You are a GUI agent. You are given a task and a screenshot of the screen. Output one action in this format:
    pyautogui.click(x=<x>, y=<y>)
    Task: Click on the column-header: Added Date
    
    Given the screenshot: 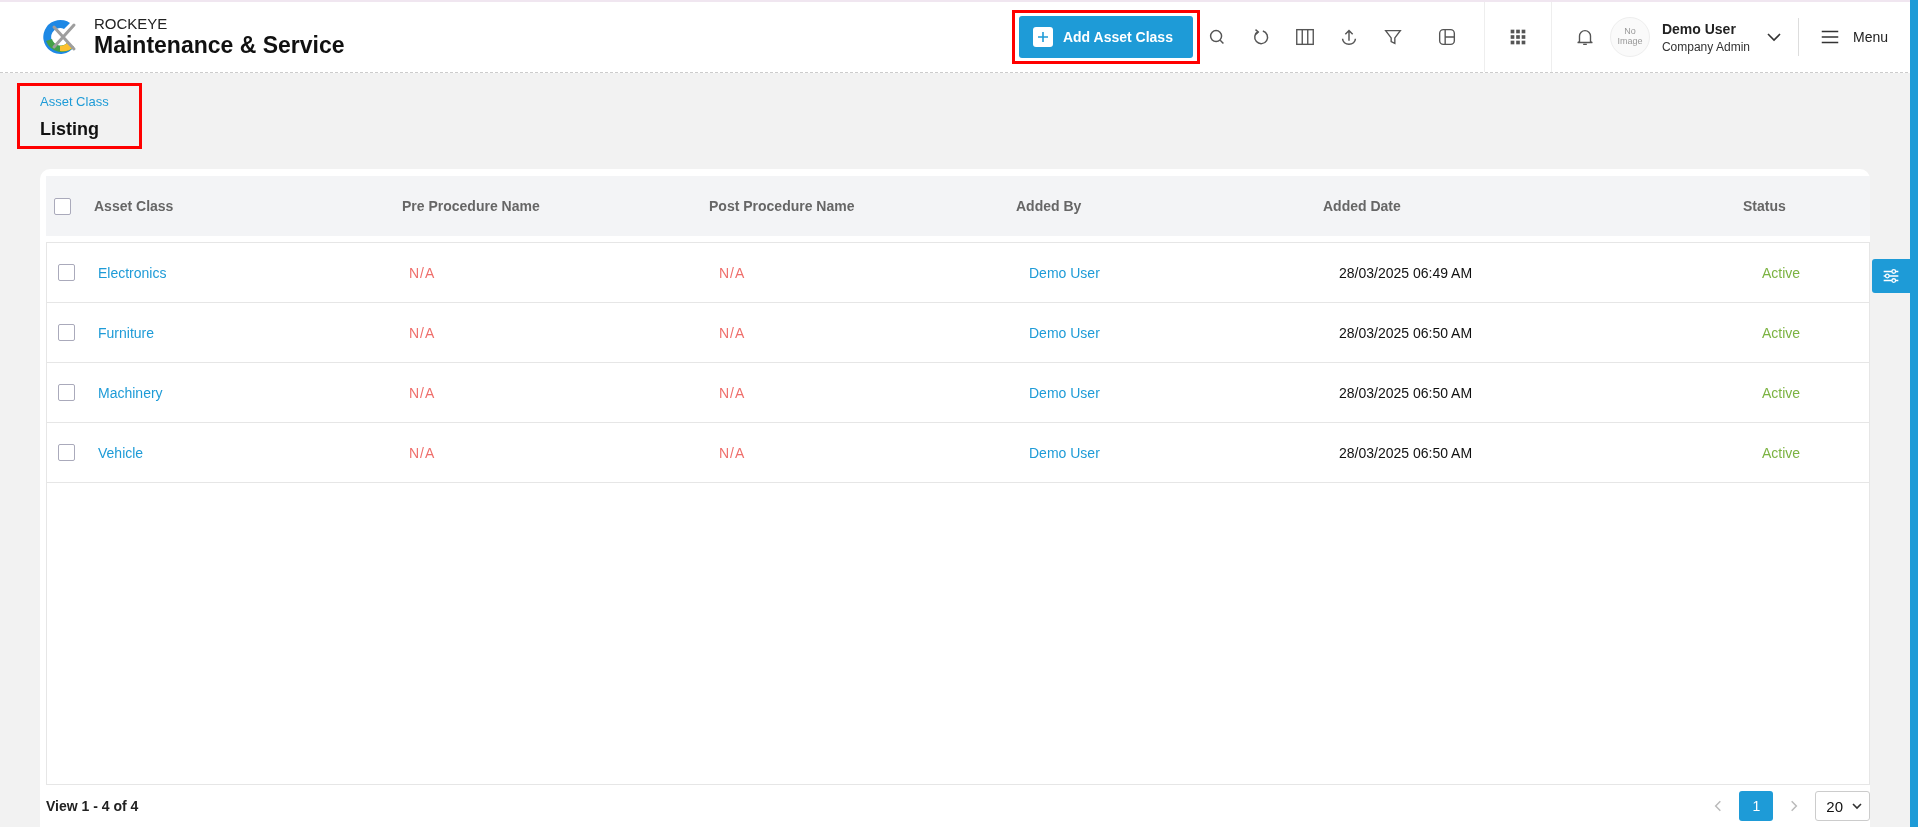 What is the action you would take?
    pyautogui.click(x=1362, y=206)
    